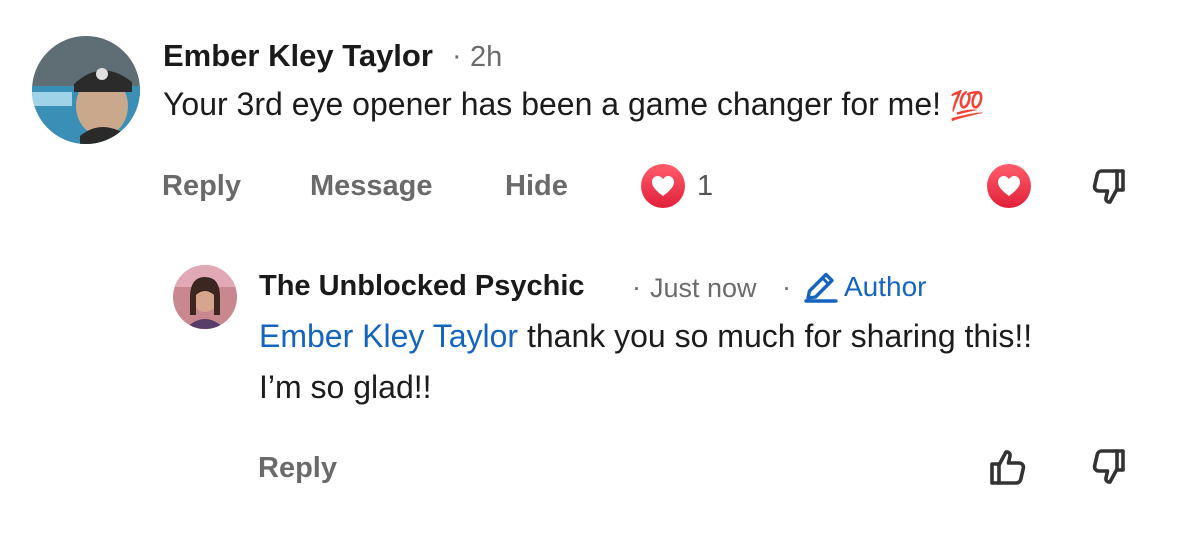 This screenshot has height=540, width=1180. What do you see at coordinates (297, 468) in the screenshot?
I see `reply-reply-button: Reply` at bounding box center [297, 468].